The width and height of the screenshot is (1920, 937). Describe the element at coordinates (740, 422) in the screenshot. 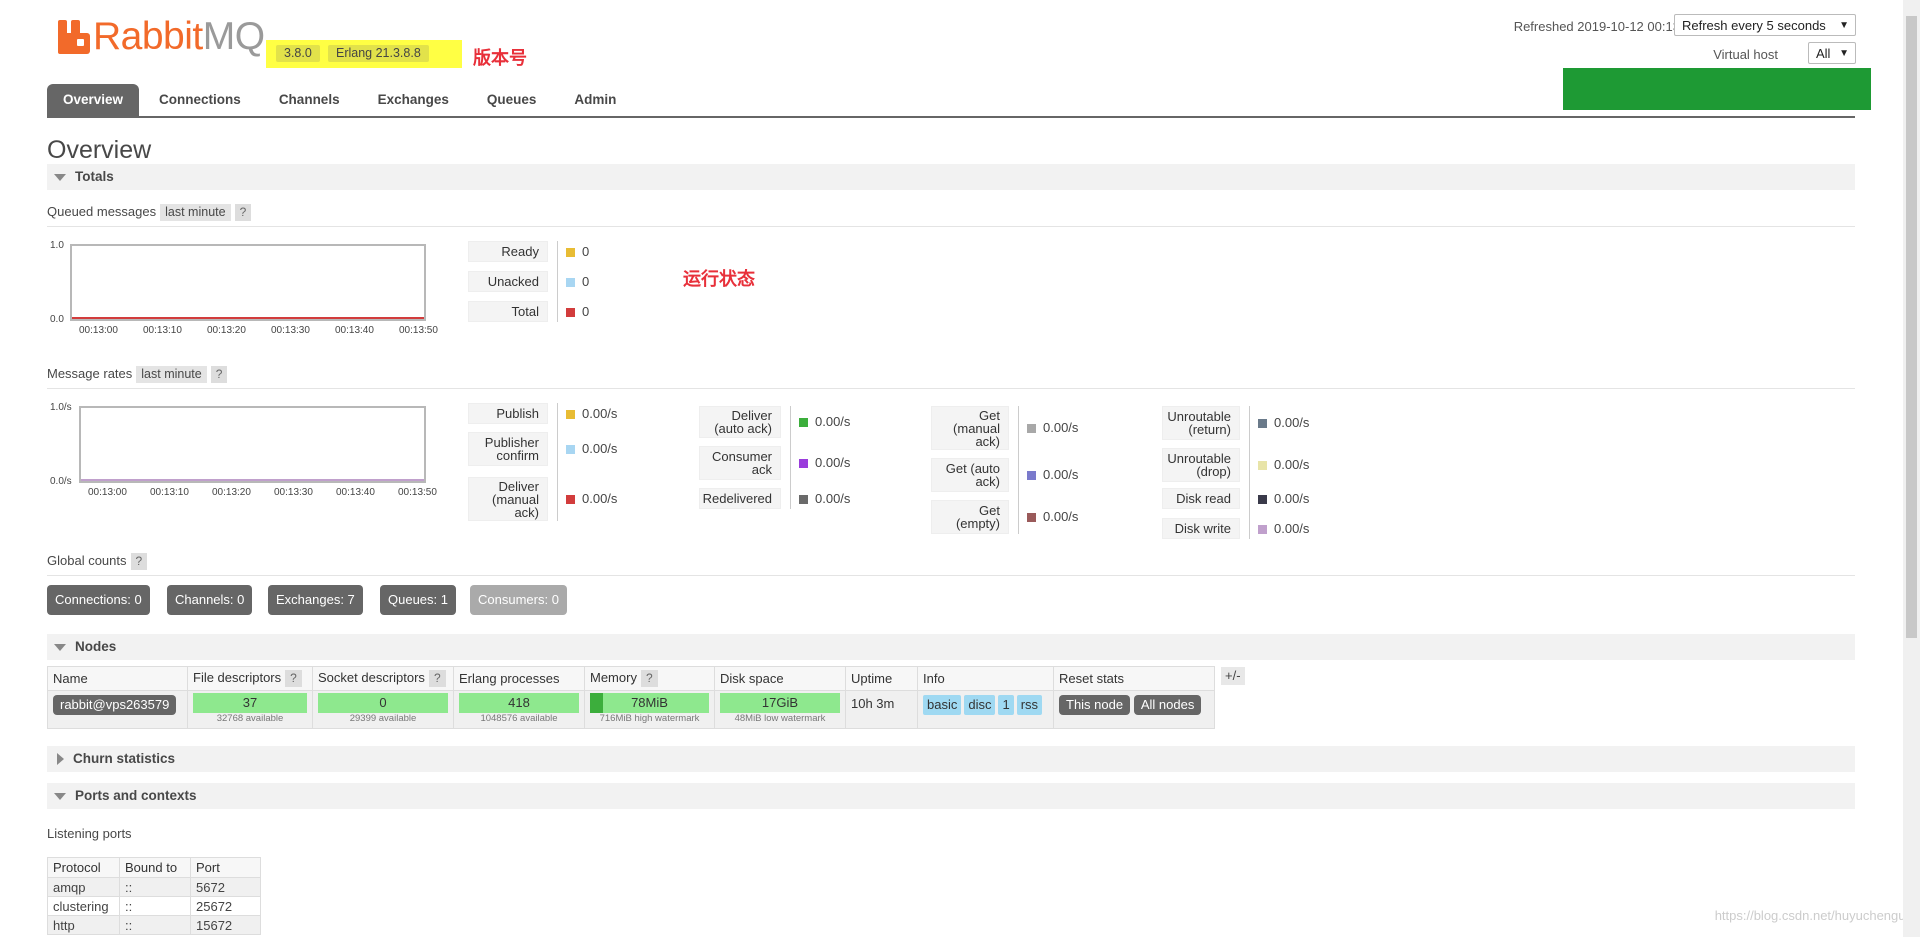

I see `stat-label: Deliver (auto ack)` at that location.